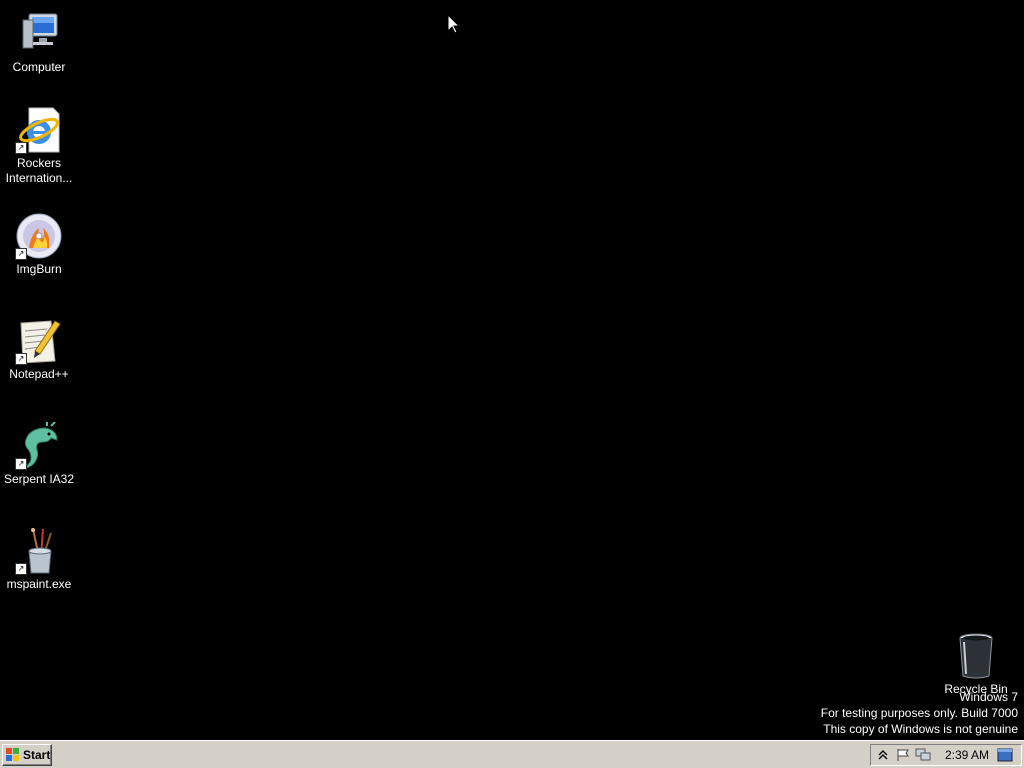 This screenshot has height=768, width=1024. I want to click on system-tray: 2:39 AM, so click(946, 755).